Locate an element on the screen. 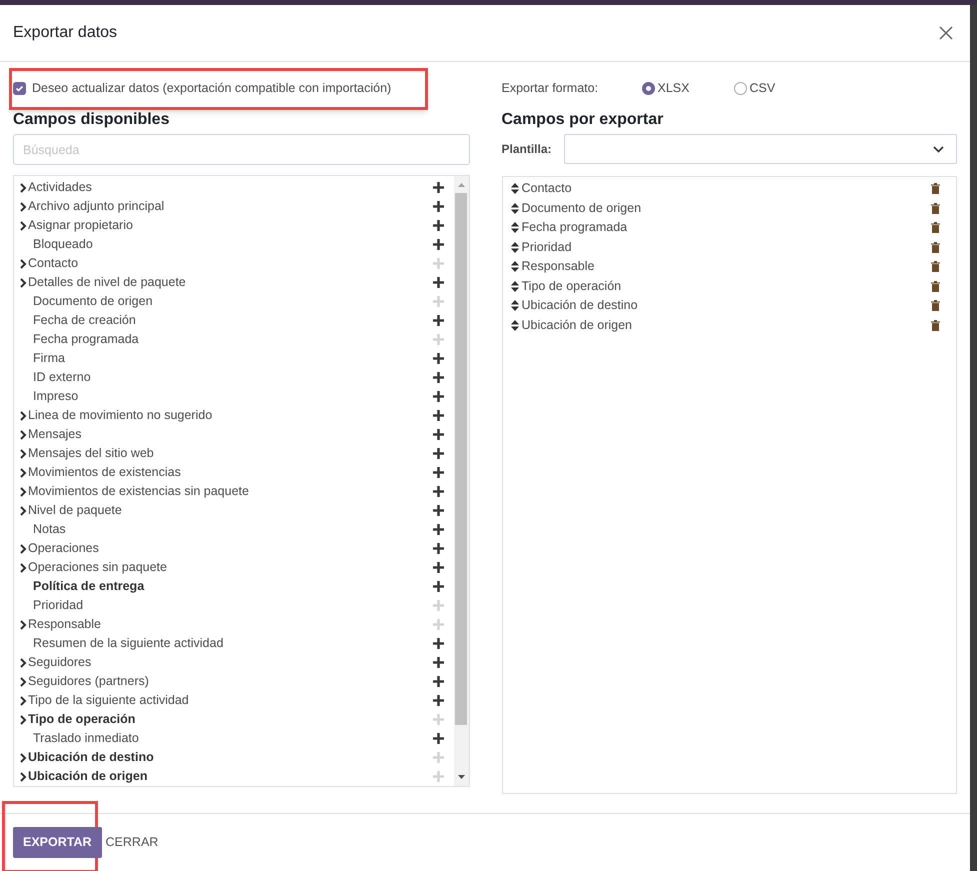 The height and width of the screenshot is (871, 977). checkbox is located at coordinates (19, 88).